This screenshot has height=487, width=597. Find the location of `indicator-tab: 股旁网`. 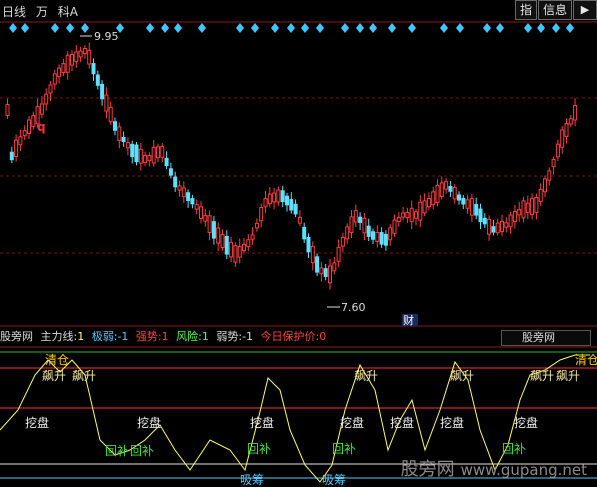

indicator-tab: 股旁网 is located at coordinates (546, 338).